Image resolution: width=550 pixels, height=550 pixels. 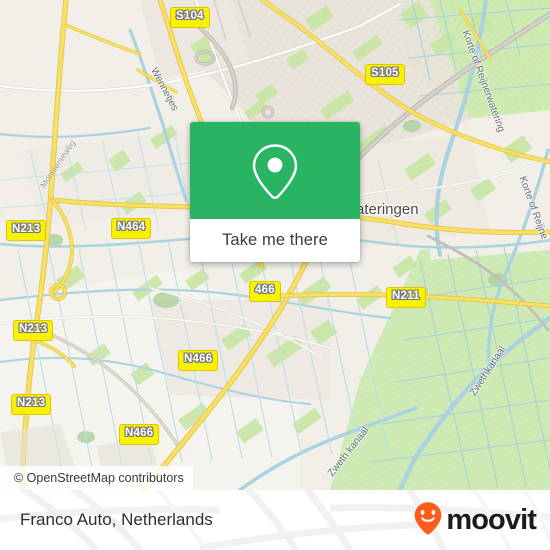 I want to click on osm-attribution: © OpenStreetMap contributors, so click(x=96, y=478).